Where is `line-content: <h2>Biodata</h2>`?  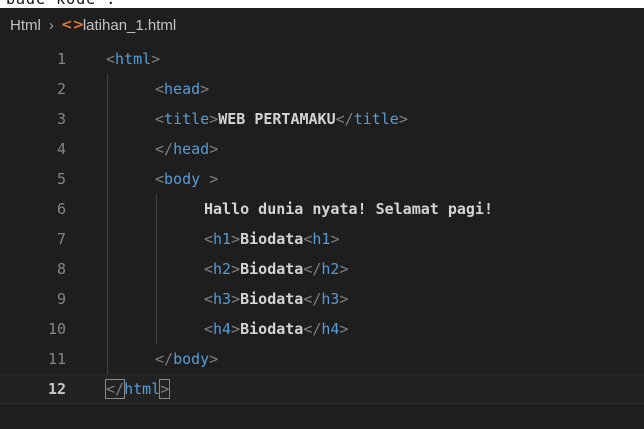
line-content: <h2>Biodata</h2> is located at coordinates (276, 269).